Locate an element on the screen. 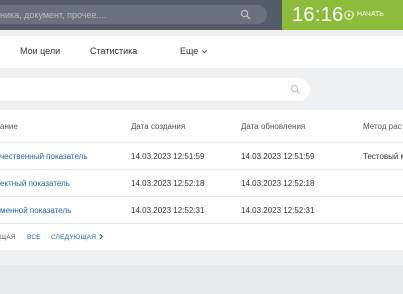  nav-item-more: Еще is located at coordinates (194, 51).